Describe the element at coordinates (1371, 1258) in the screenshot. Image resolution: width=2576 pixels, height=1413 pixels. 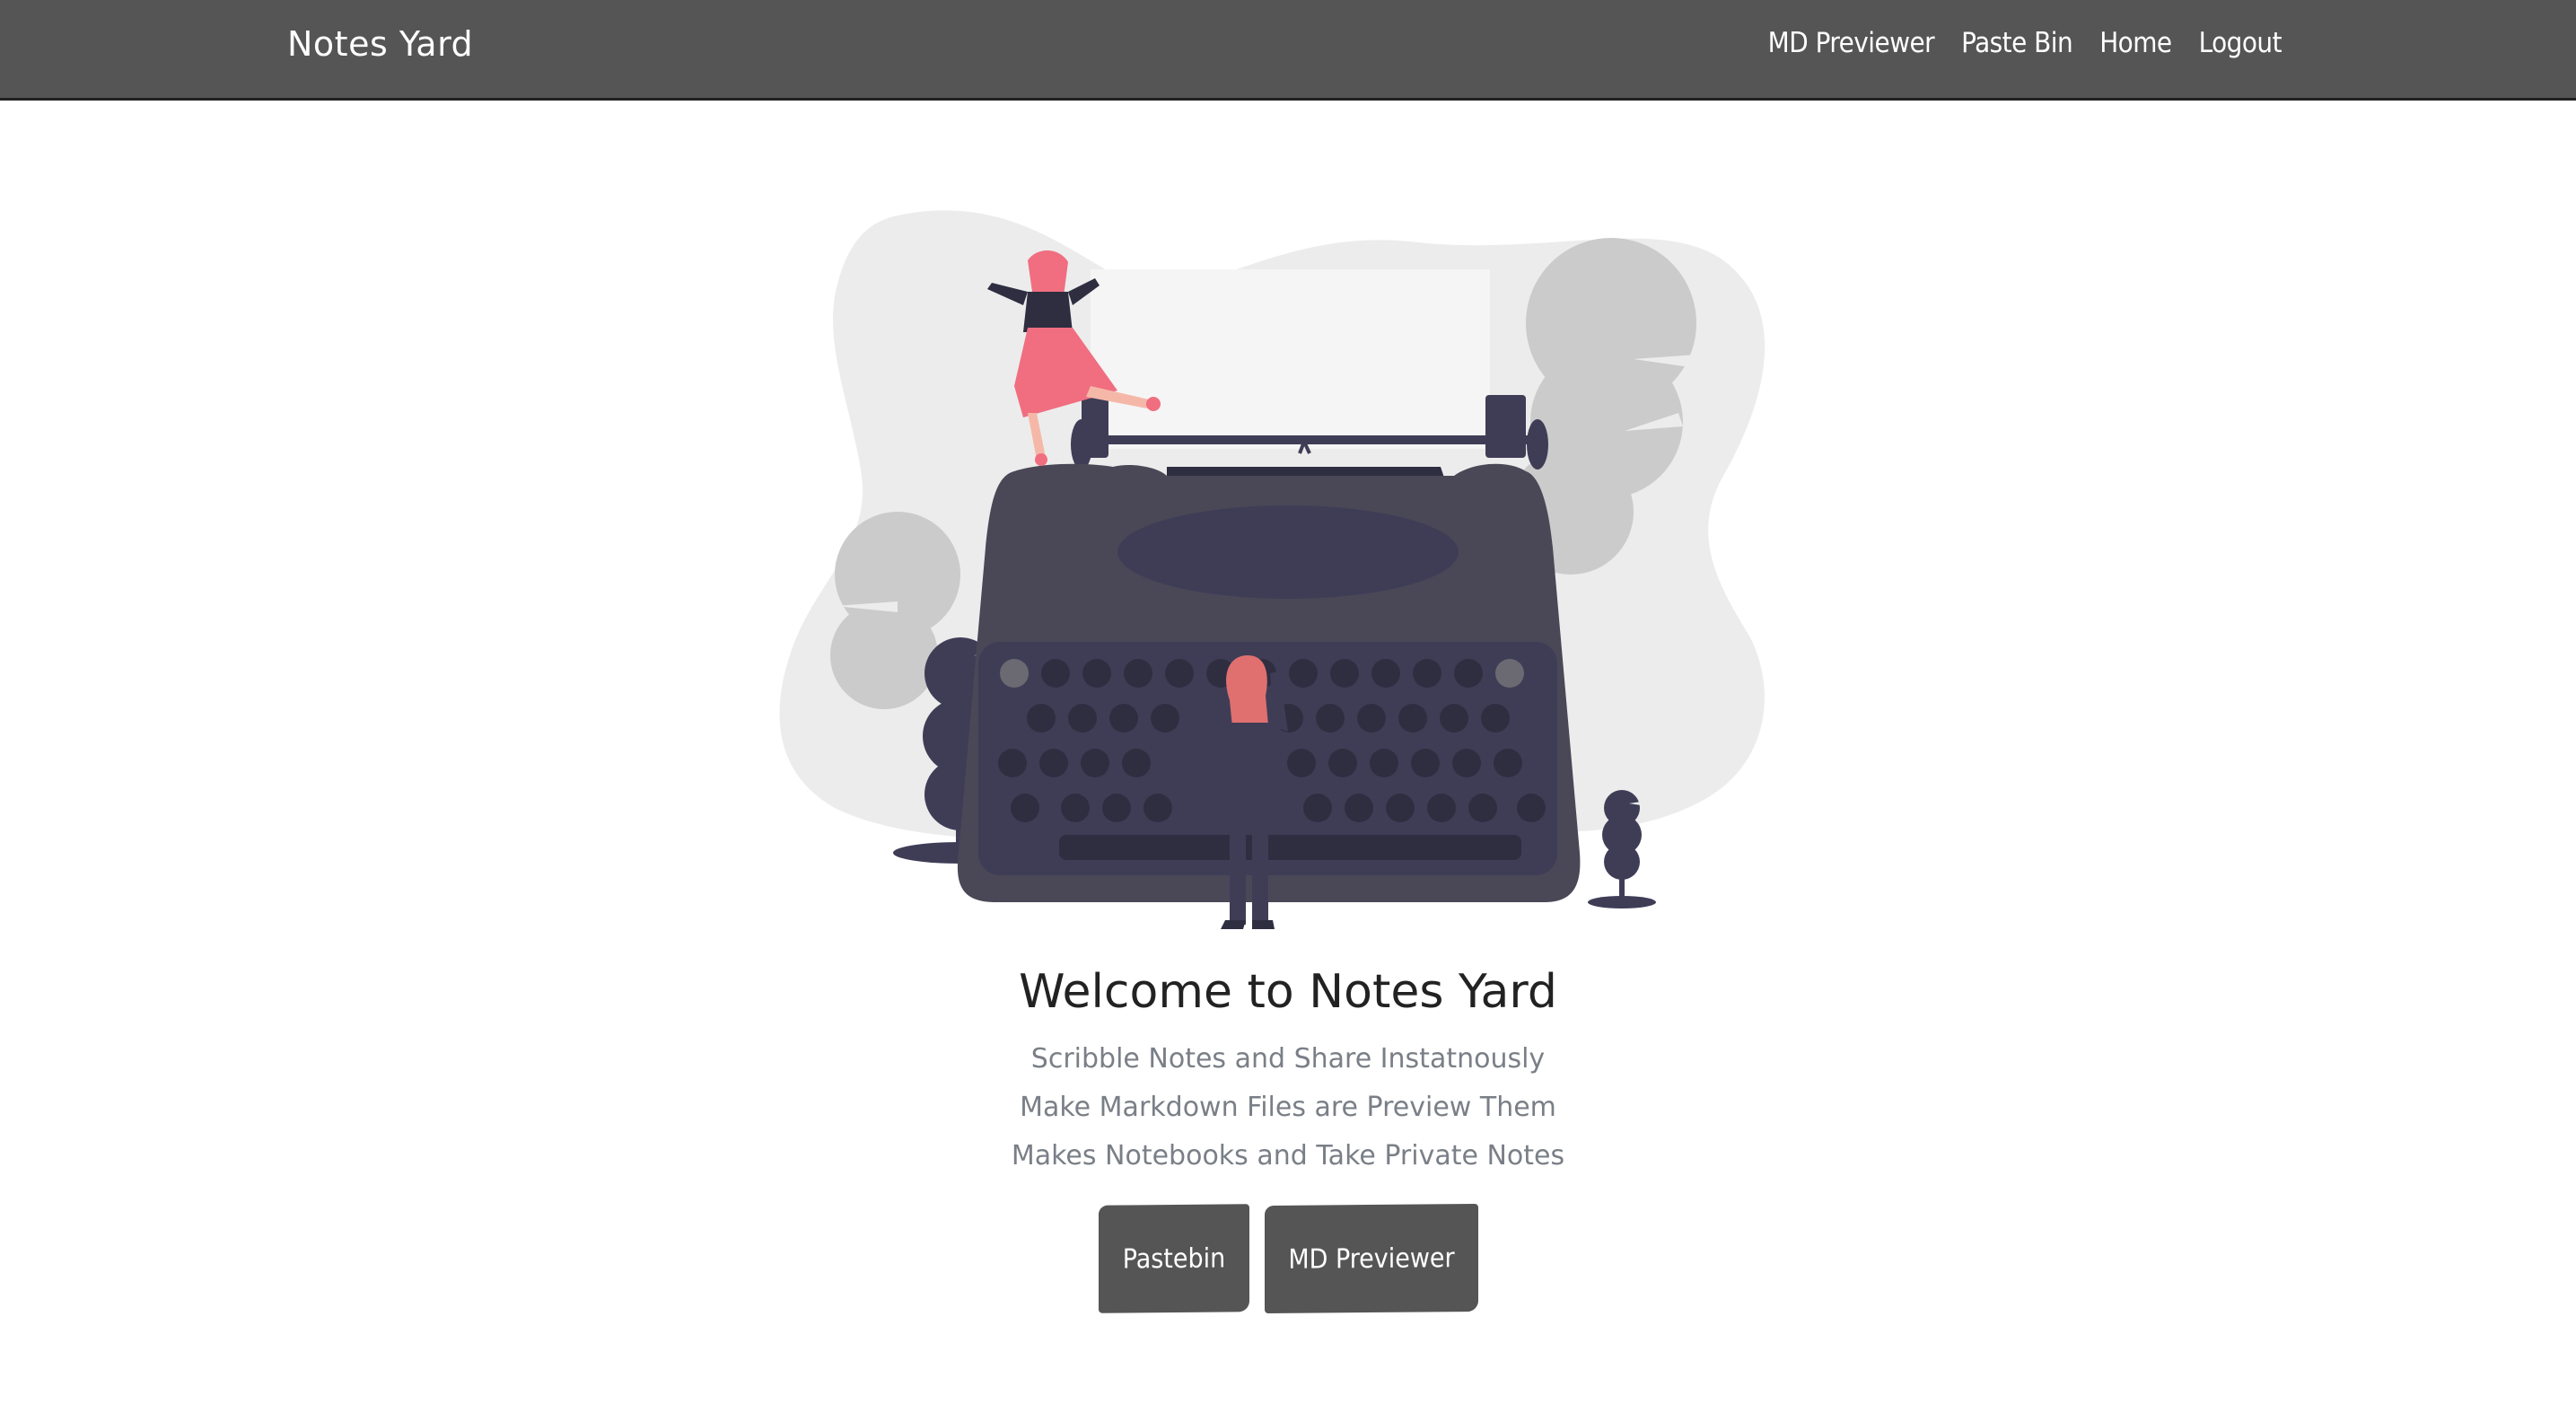
I see `md-previewer-button: MD Previewer` at that location.